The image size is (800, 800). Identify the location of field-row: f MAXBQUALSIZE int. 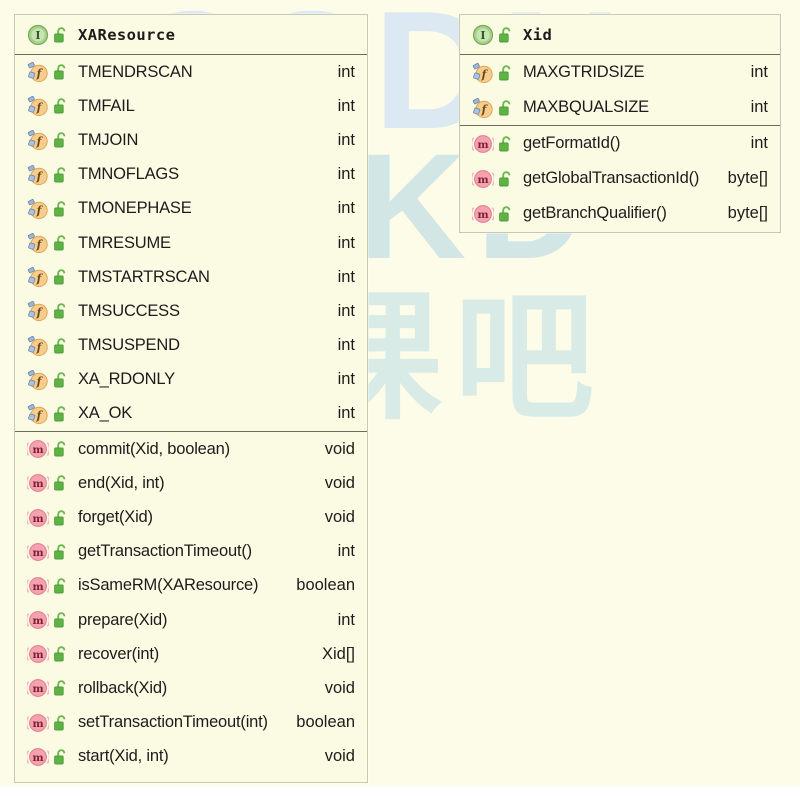
(620, 107).